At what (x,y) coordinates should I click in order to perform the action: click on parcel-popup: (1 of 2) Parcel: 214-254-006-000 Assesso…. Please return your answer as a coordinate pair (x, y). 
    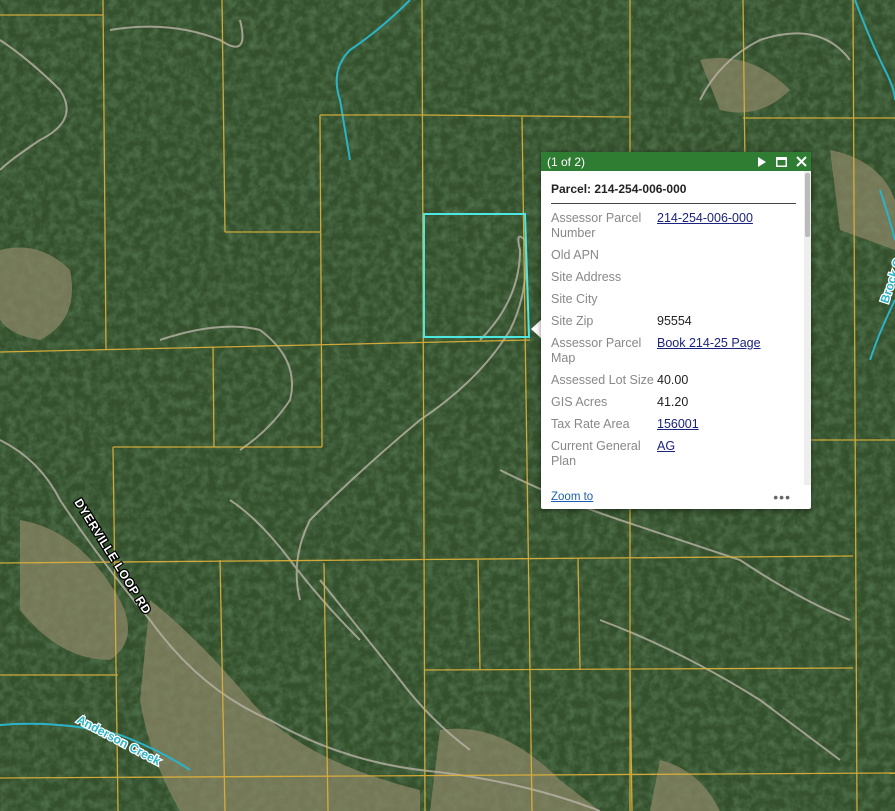
    Looking at the image, I should click on (676, 330).